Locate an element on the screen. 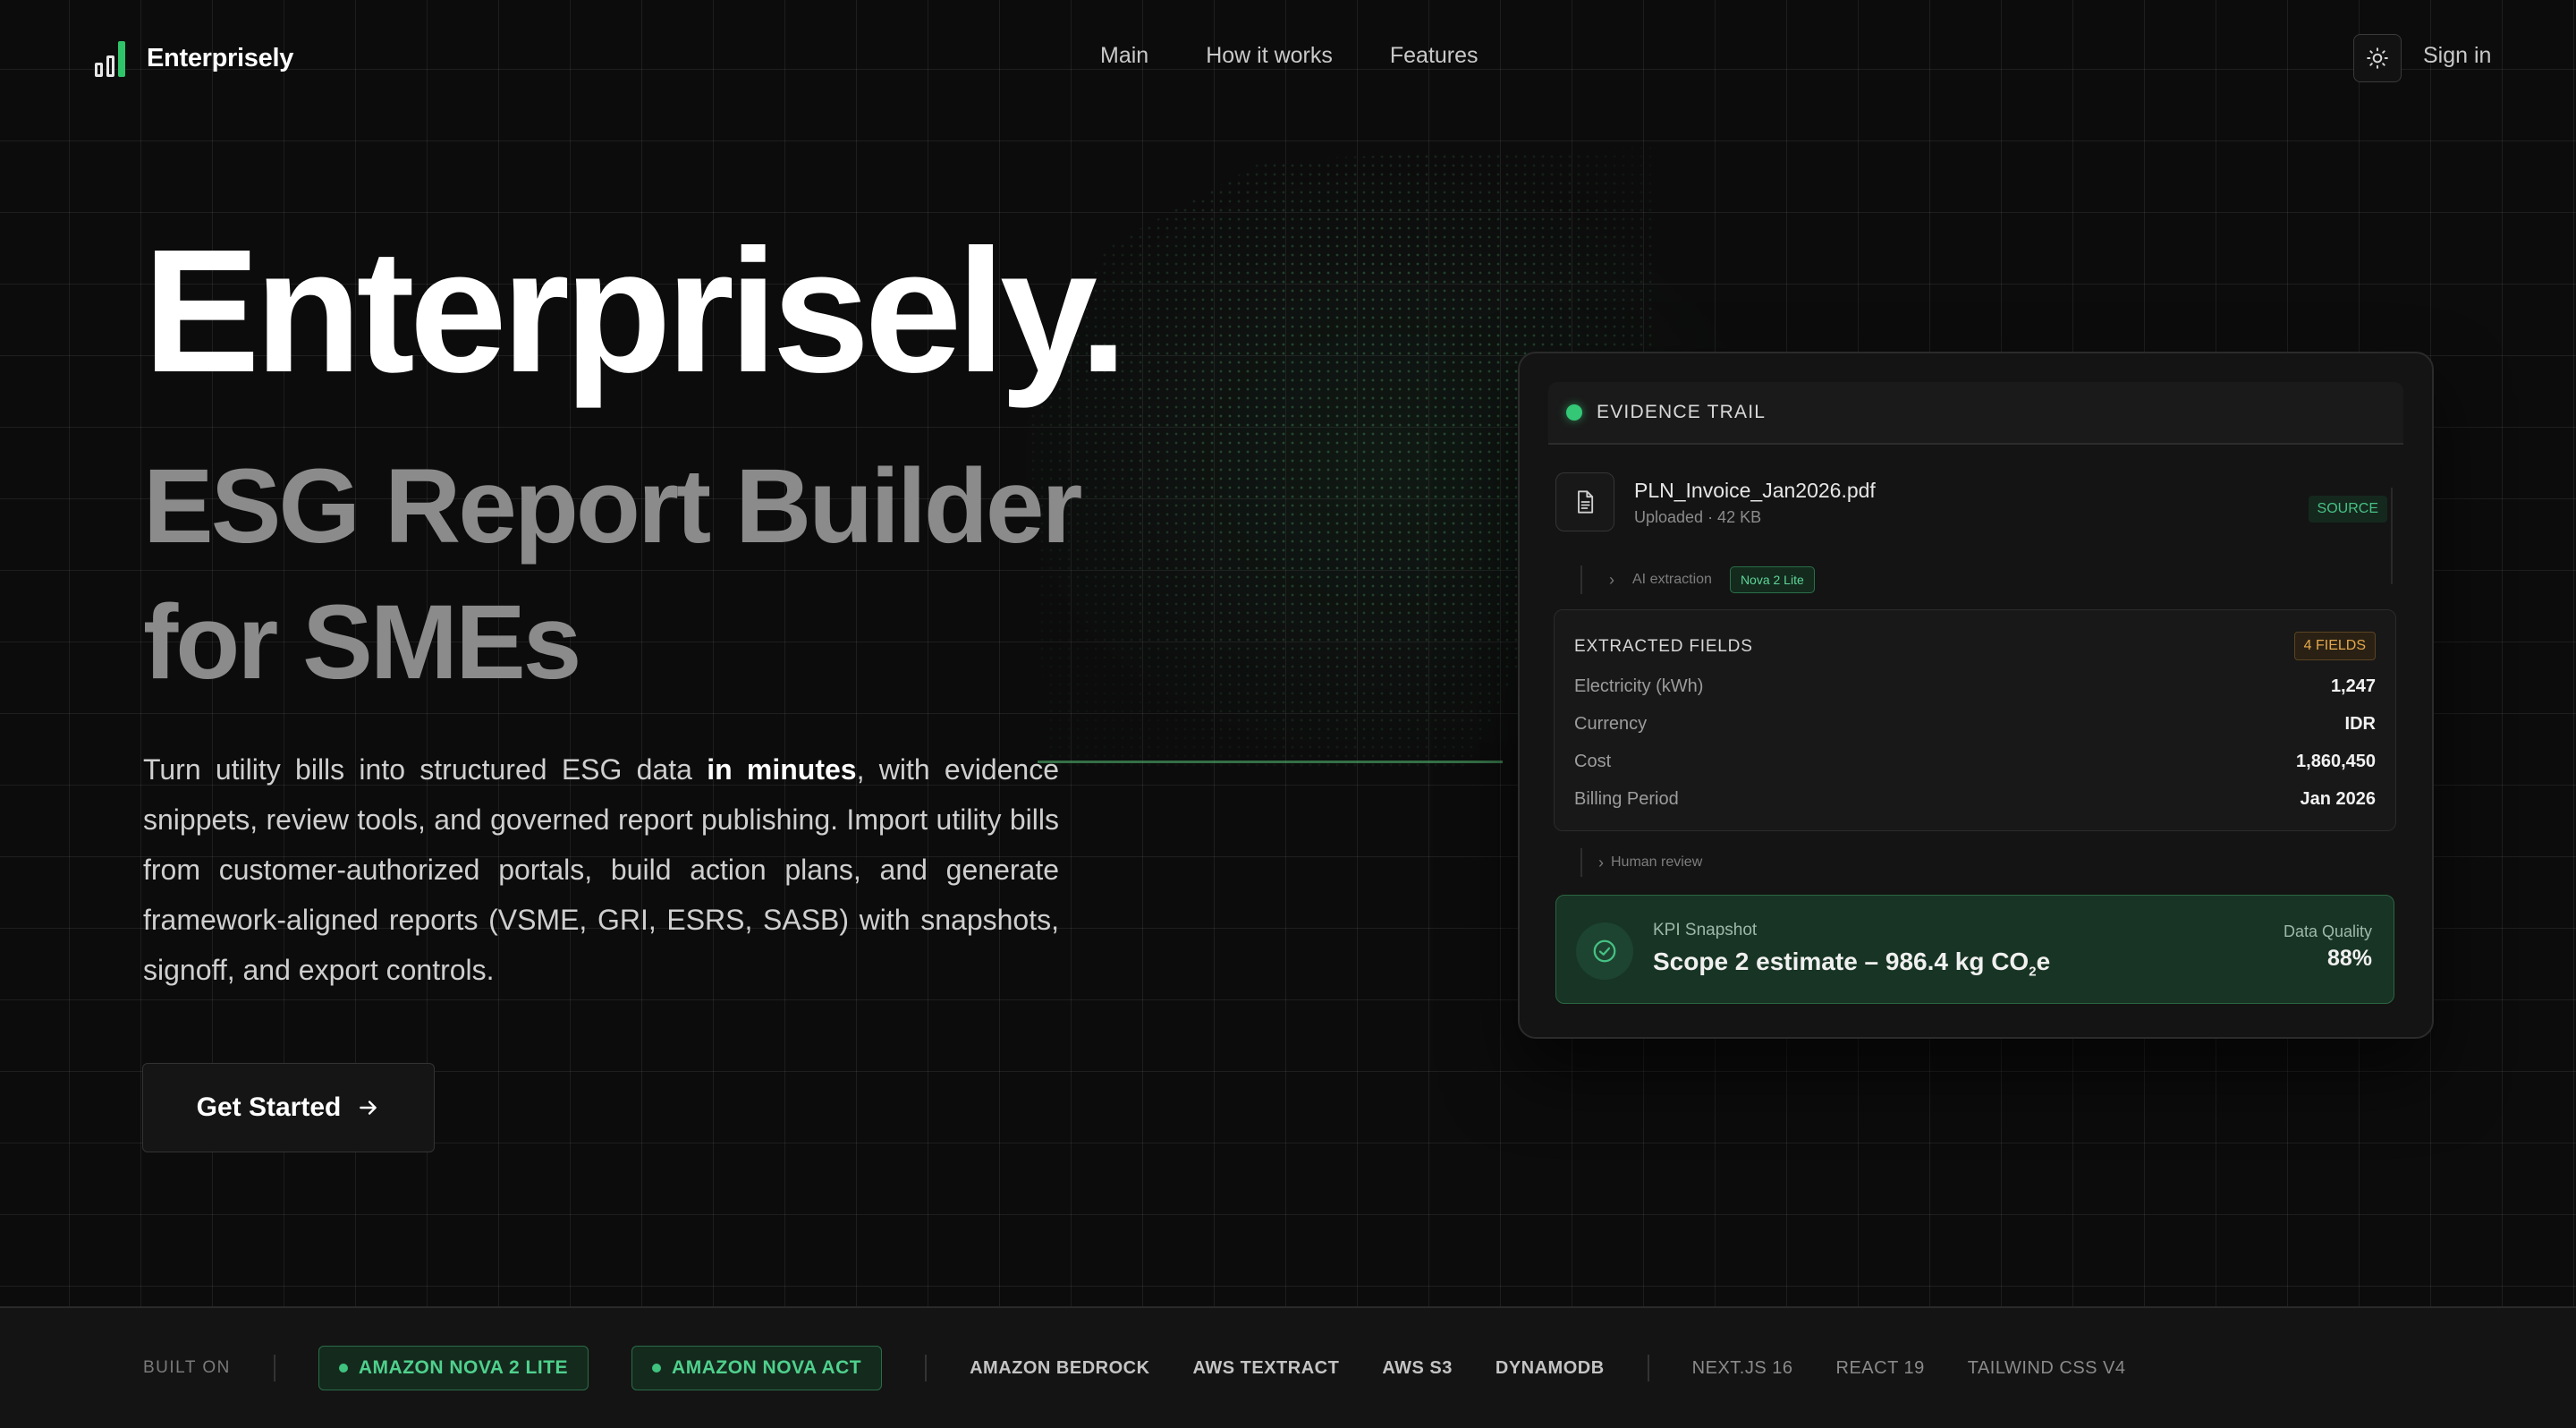 This screenshot has height=1428, width=2576. built-on-label: BUILT ON is located at coordinates (187, 1367).